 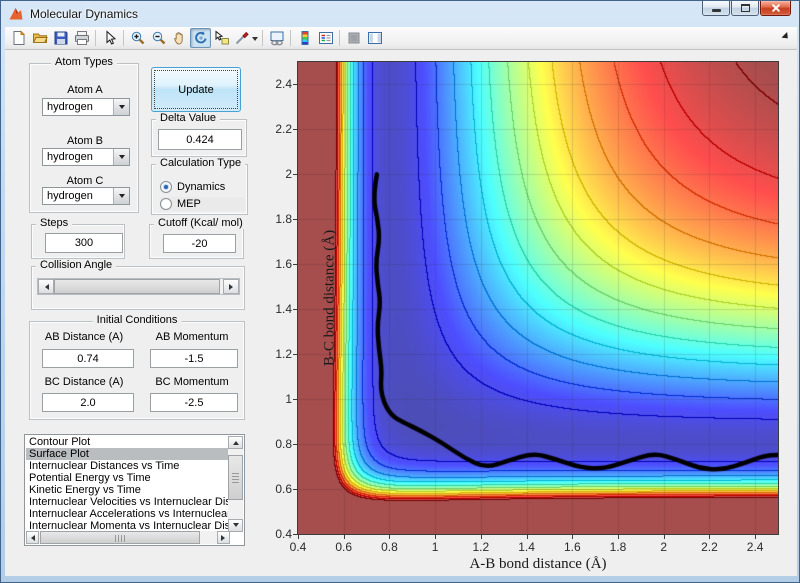 I want to click on hscroll-thumb, so click(x=120, y=537).